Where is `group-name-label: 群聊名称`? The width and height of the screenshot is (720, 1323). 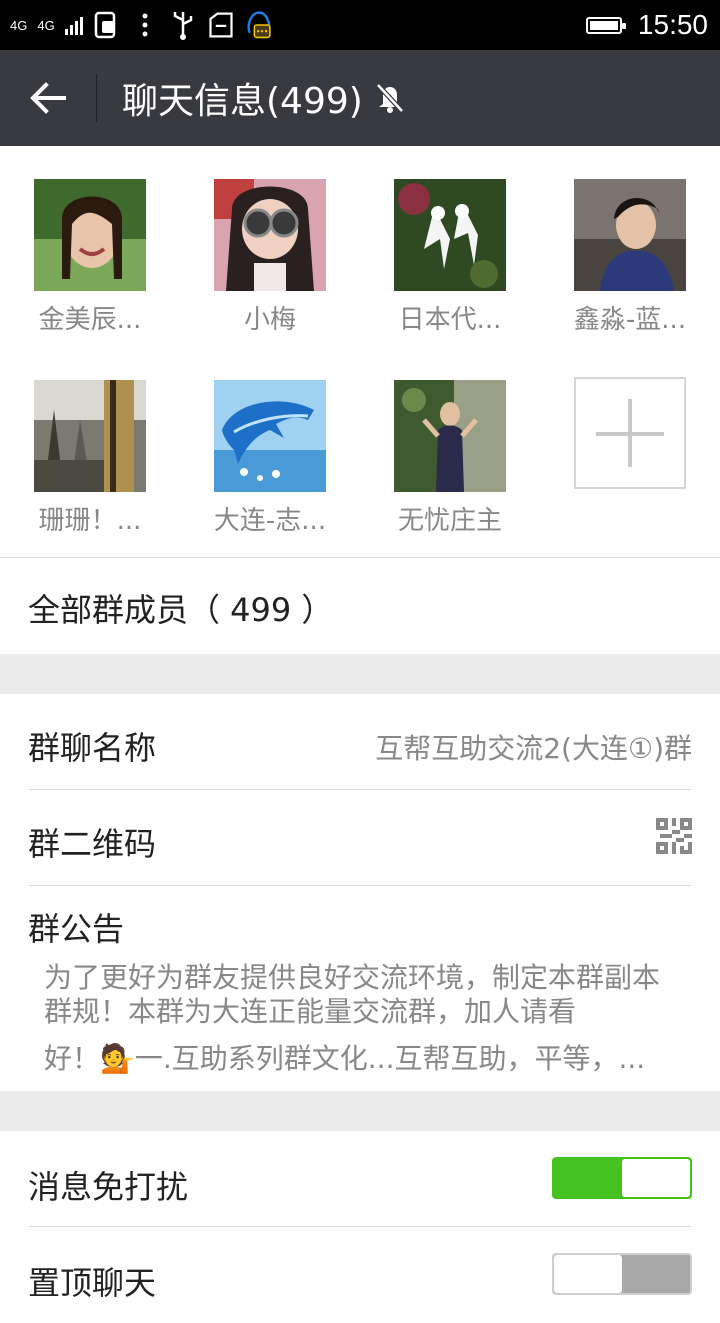
group-name-label: 群聊名称 is located at coordinates (92, 748).